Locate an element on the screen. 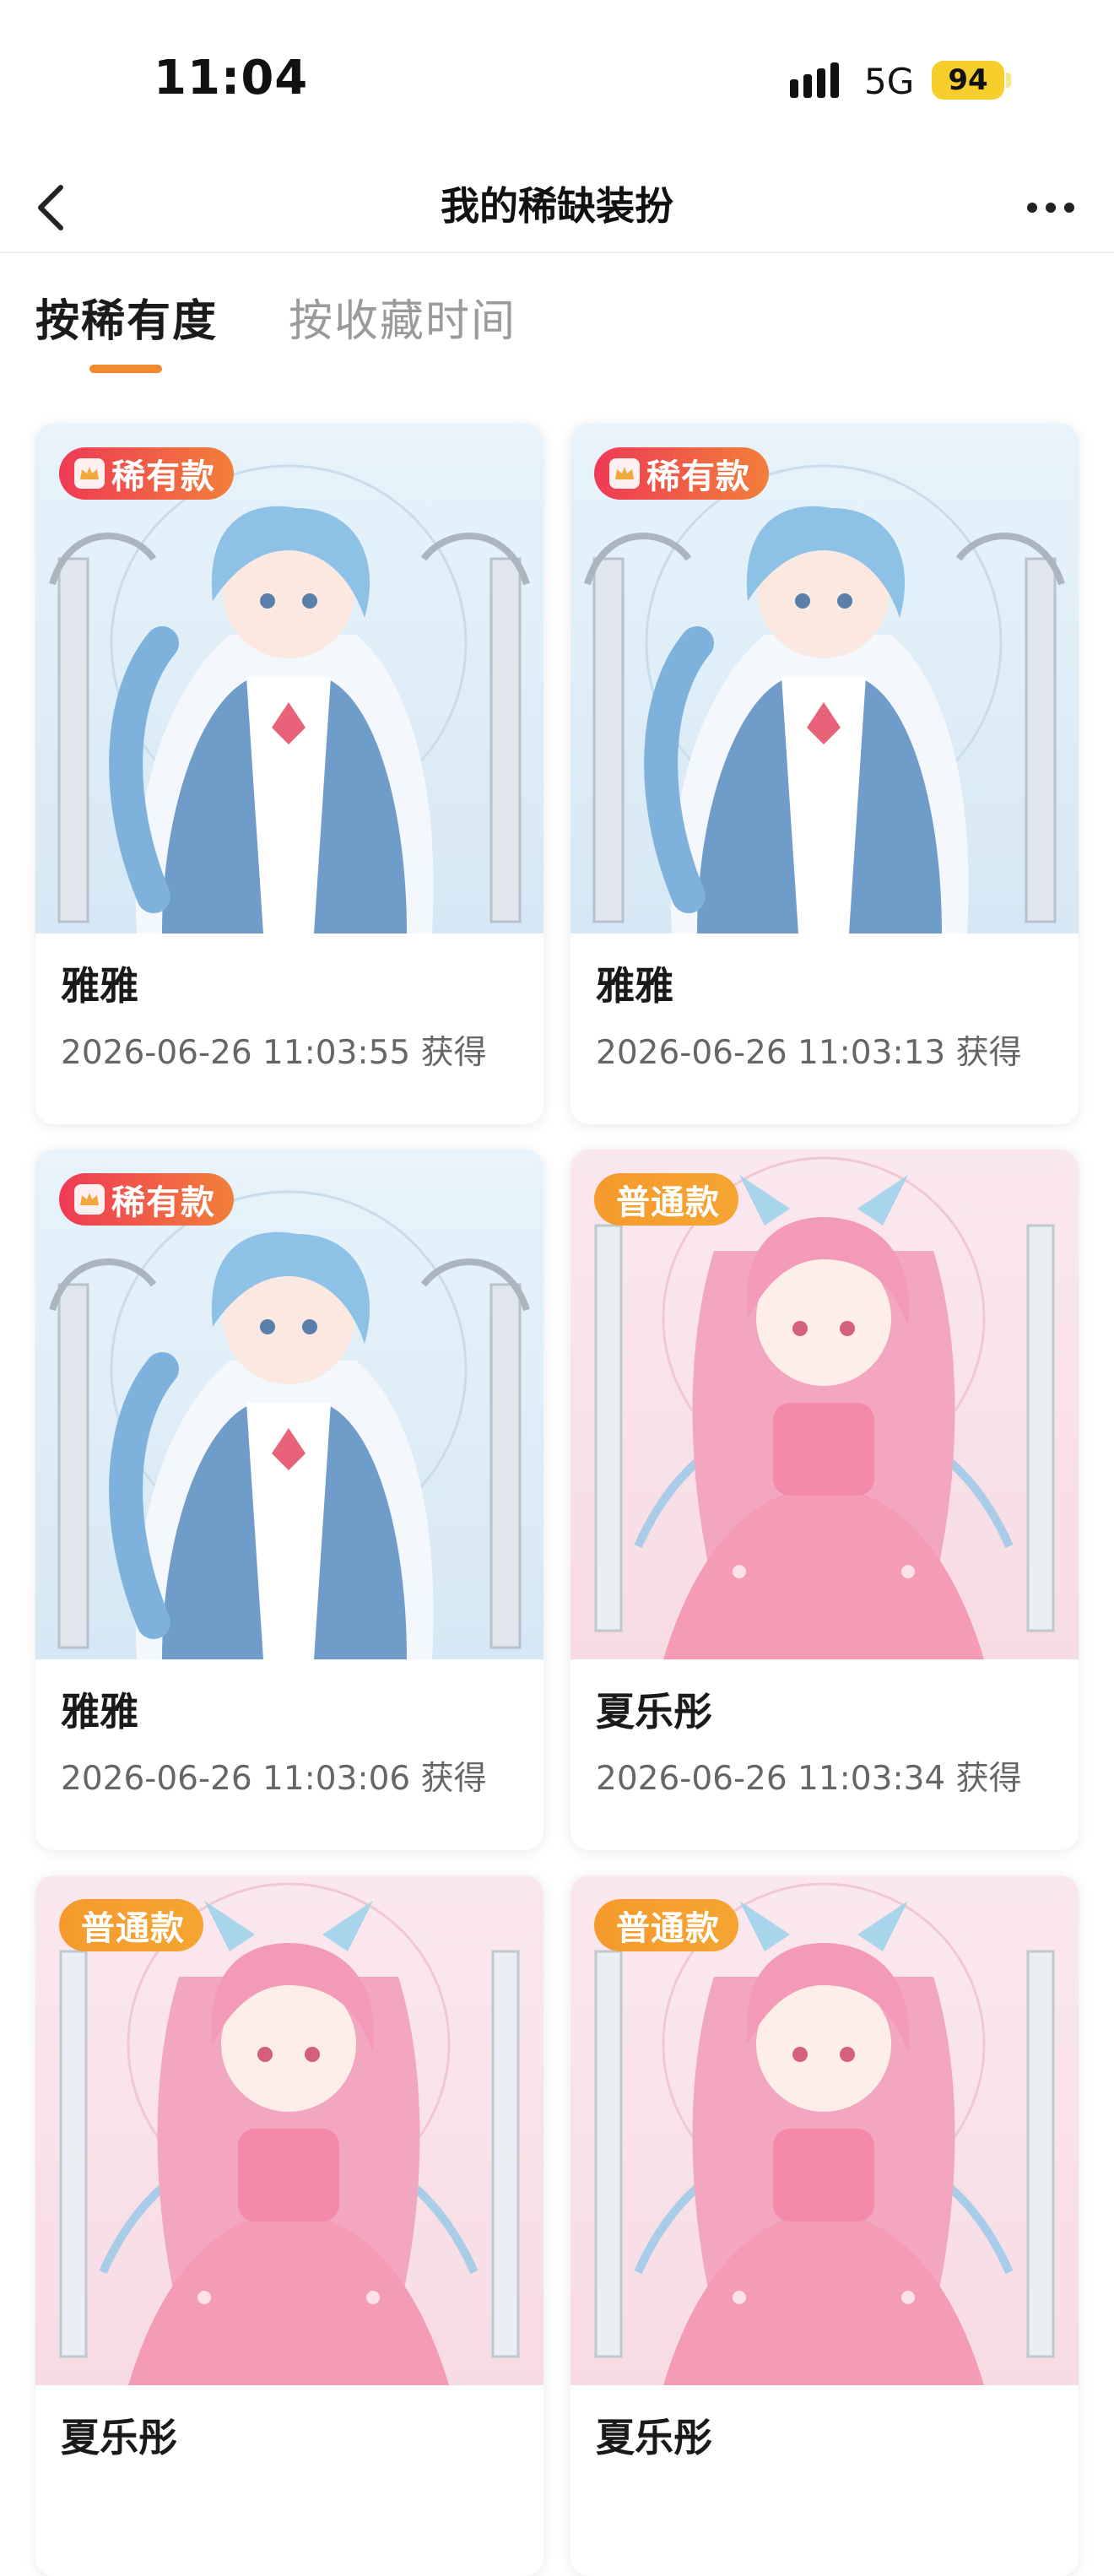 The width and height of the screenshot is (1114, 2576). nav-bar: 我的稀缺装扮 is located at coordinates (557, 206).